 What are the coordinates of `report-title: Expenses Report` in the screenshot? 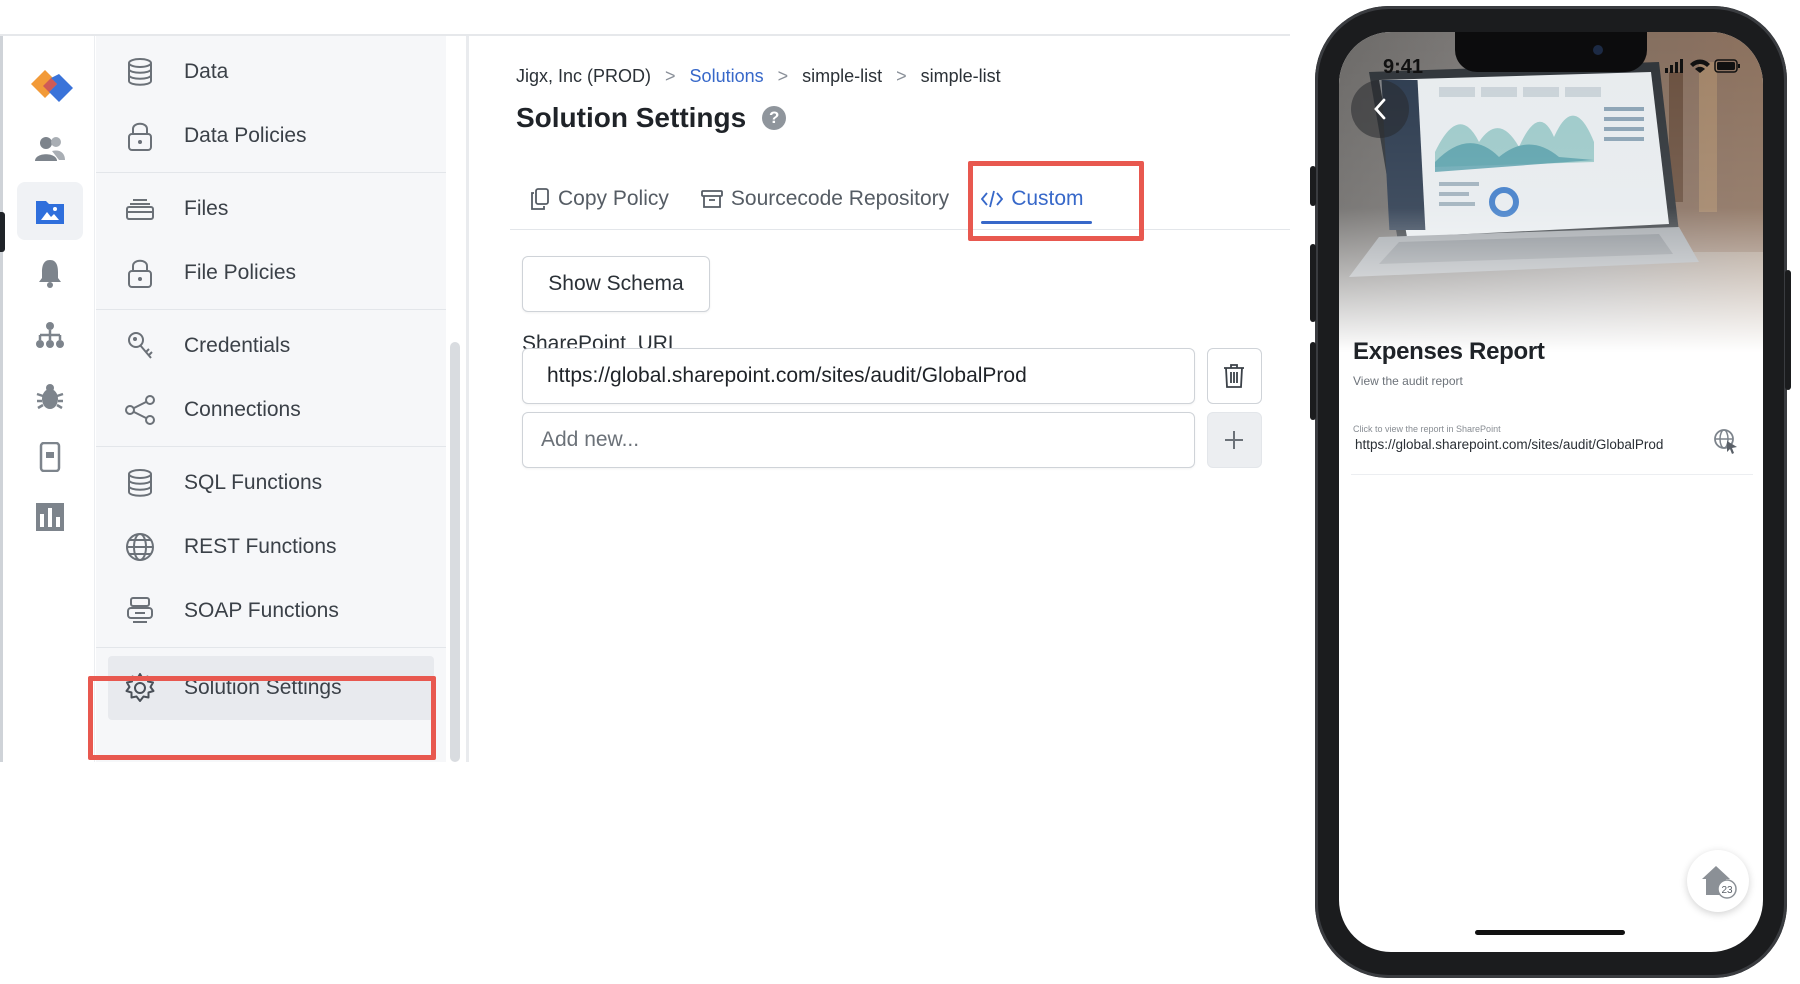 It's located at (1449, 351).